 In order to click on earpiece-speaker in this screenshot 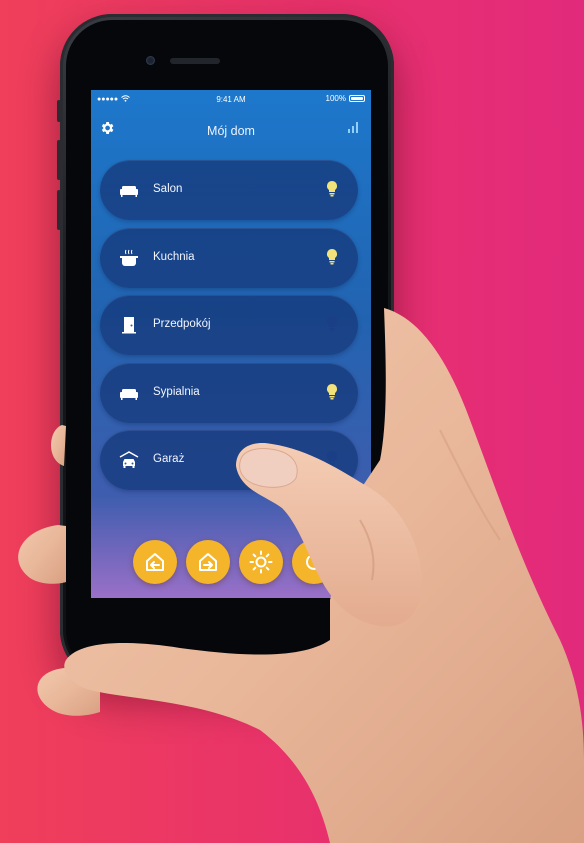, I will do `click(195, 61)`.